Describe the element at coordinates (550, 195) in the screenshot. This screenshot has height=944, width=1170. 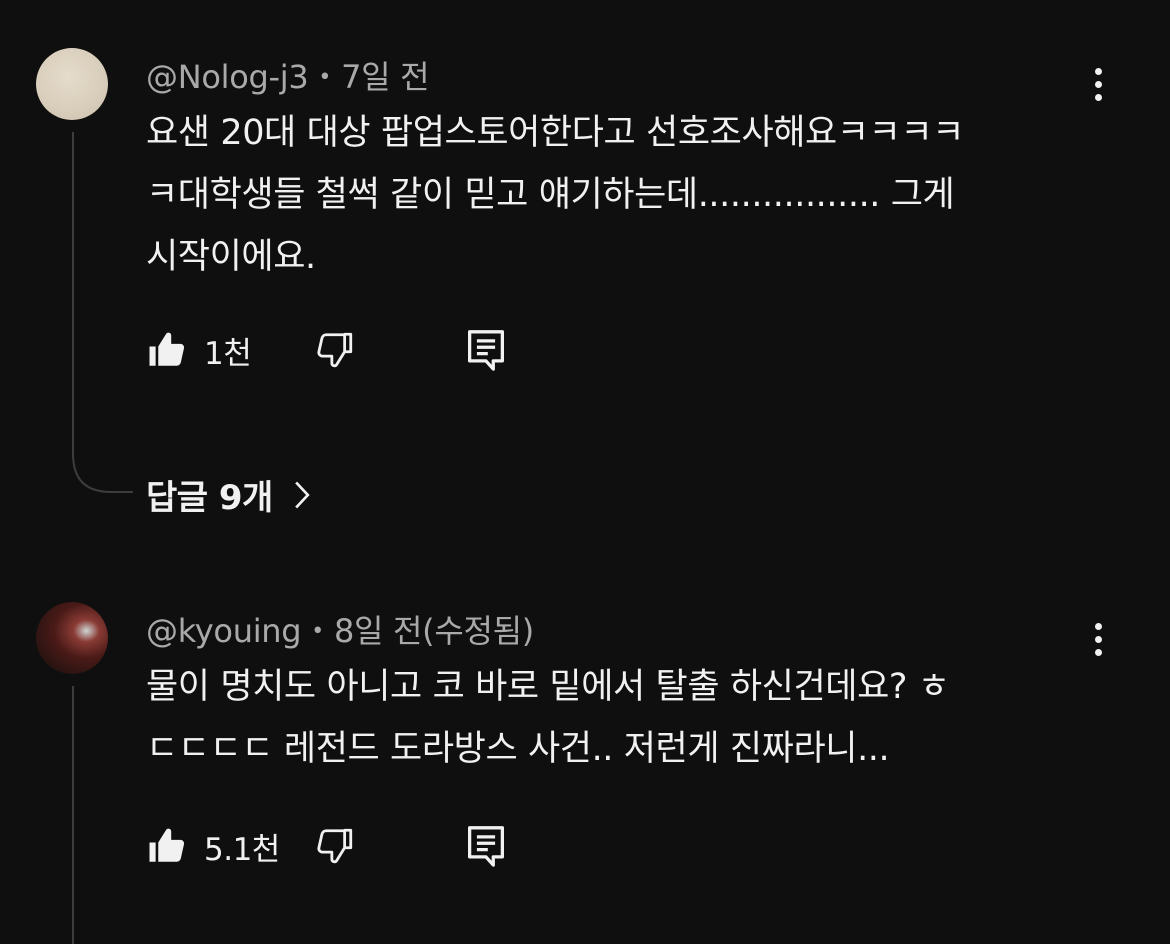
I see `comment-line: ㅋ대학생들 철썩 같이 믿고 얘기하는데................. 그게` at that location.